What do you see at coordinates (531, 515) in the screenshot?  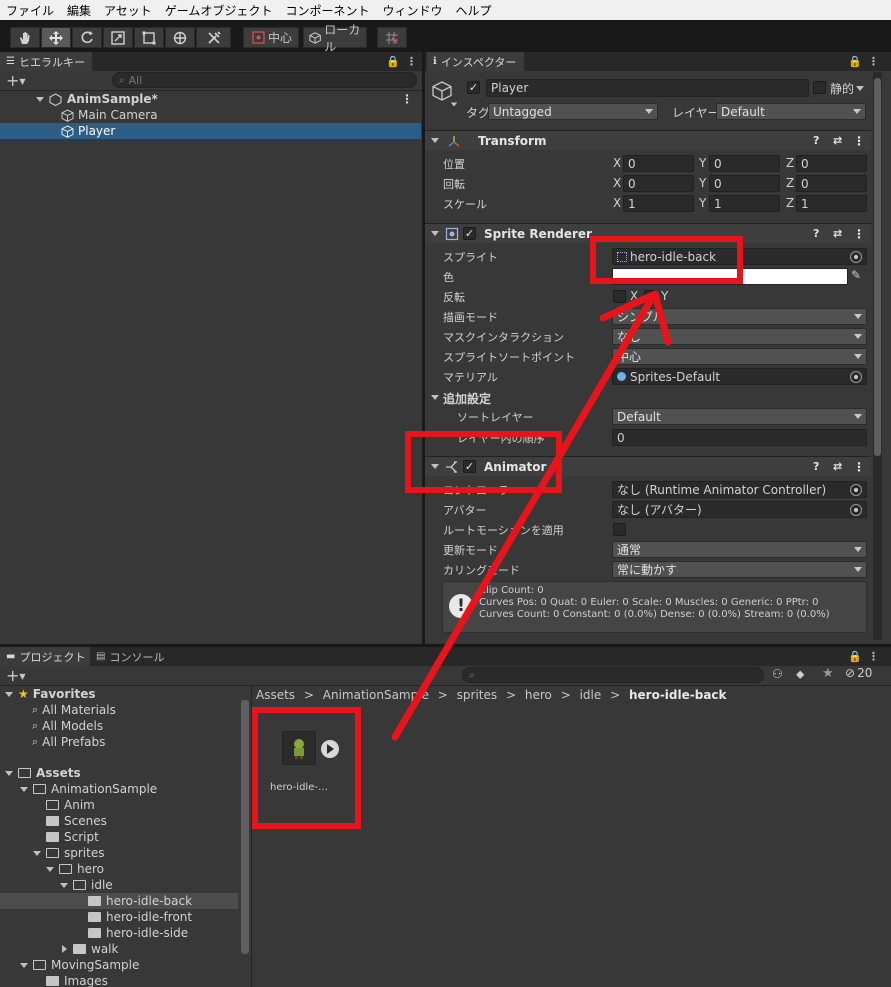 I see `annotation-arrow` at bounding box center [531, 515].